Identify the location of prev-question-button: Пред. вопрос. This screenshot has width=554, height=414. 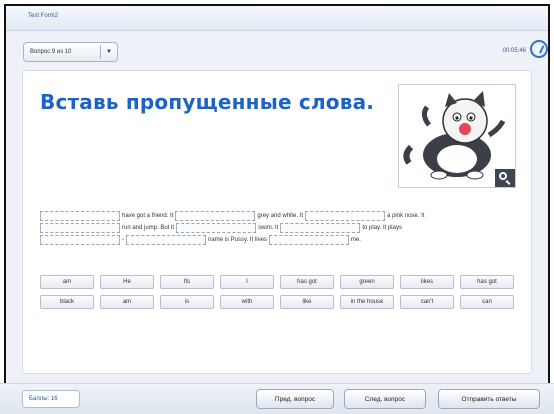
(295, 399).